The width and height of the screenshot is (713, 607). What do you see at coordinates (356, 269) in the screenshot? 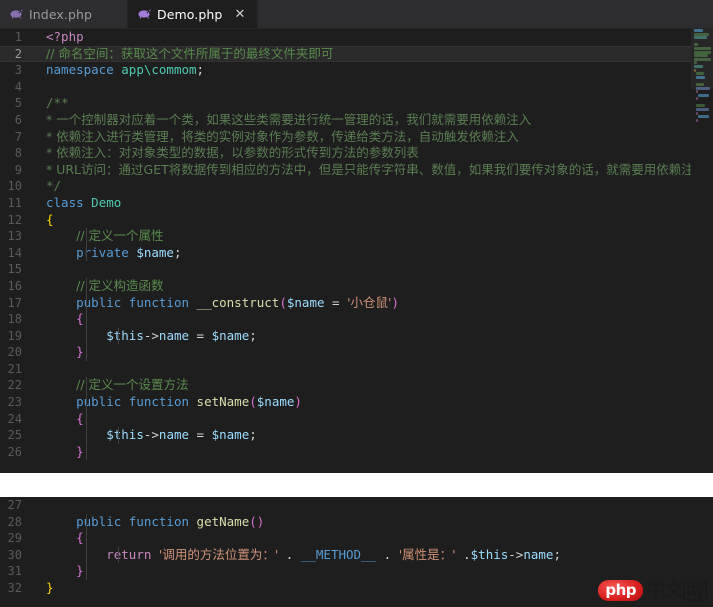
I see `code-line: 15` at bounding box center [356, 269].